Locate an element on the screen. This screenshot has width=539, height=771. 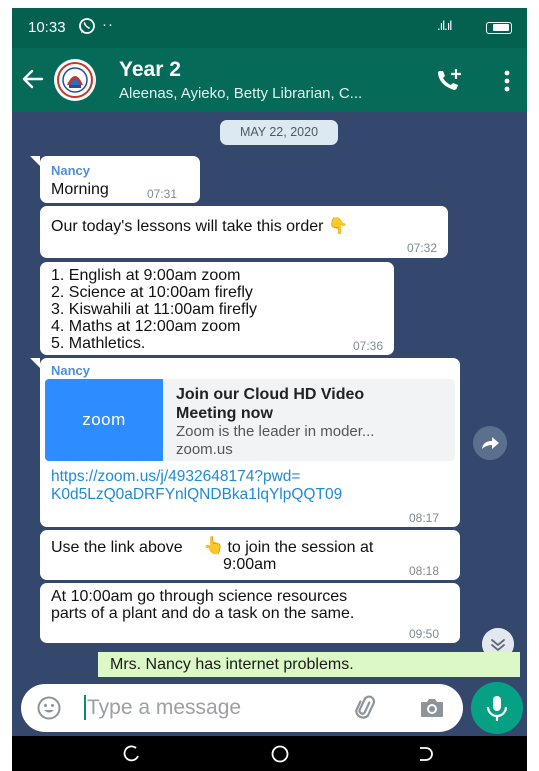
link-preview-title: Join our Cloud HD Video Meeting now is located at coordinates (270, 404).